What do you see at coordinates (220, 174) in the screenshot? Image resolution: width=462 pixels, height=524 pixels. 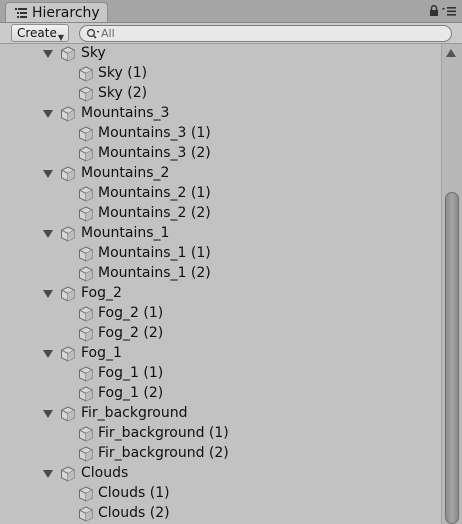 I see `tree-item-group: Mountains_2` at bounding box center [220, 174].